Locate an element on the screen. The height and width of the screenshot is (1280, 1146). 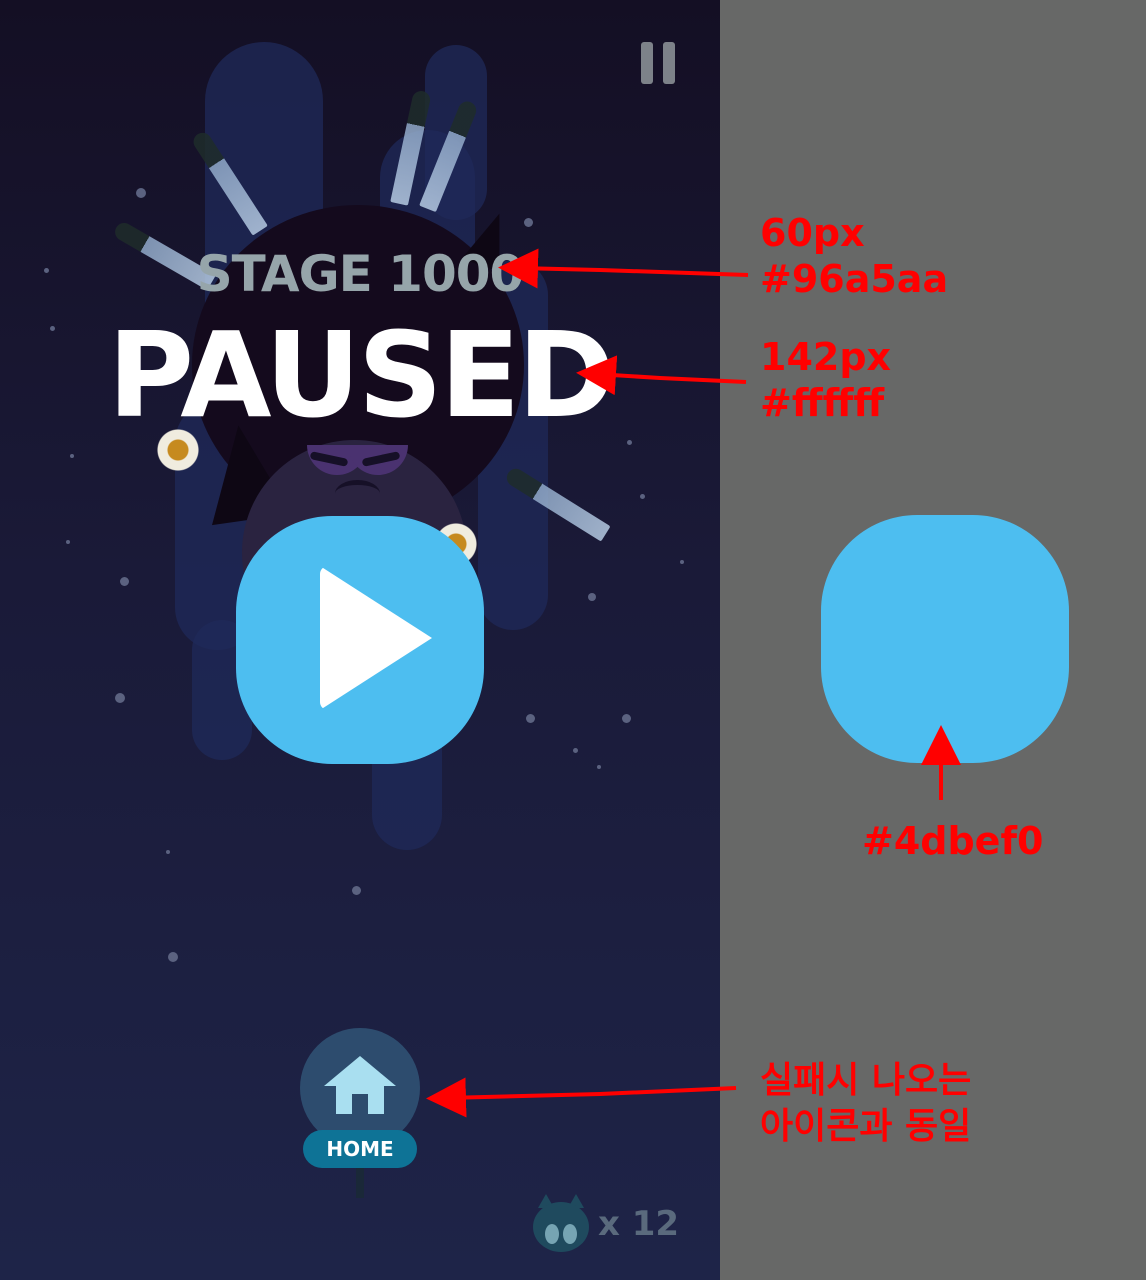
paused-title: PAUSED is located at coordinates (361, 375).